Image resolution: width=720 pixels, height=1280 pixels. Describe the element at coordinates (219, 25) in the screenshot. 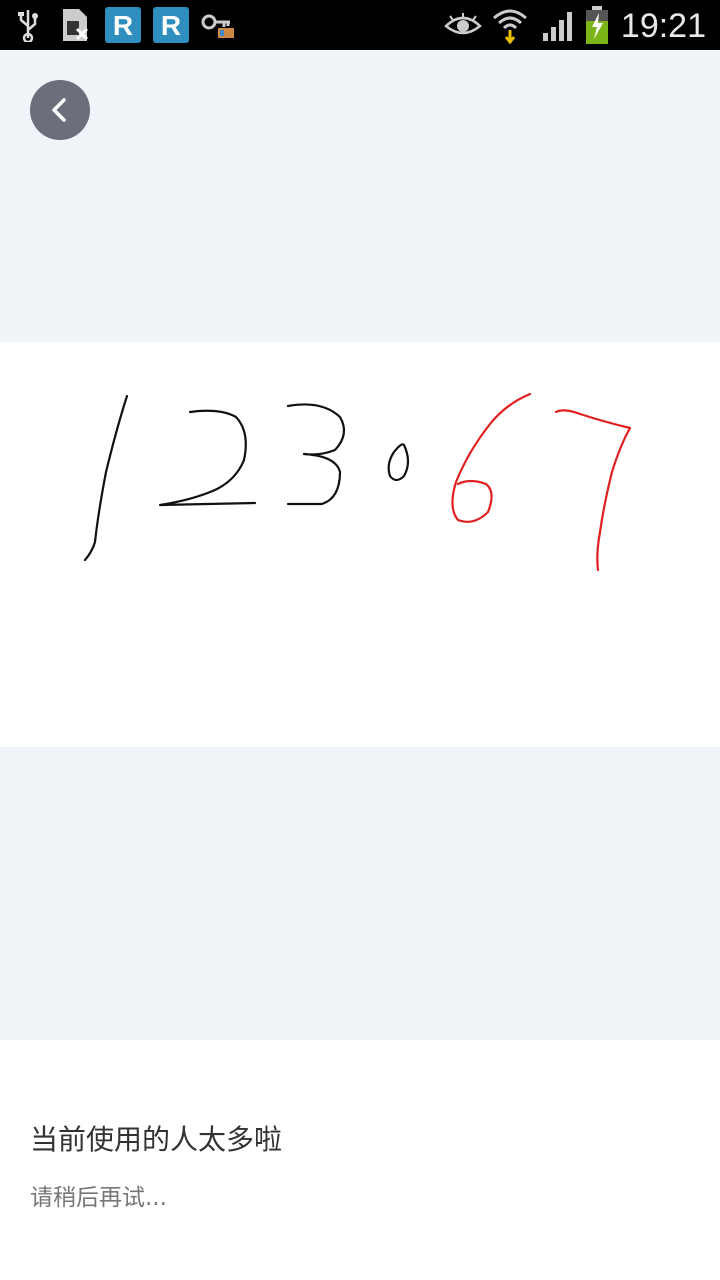

I see `keys-icon` at that location.